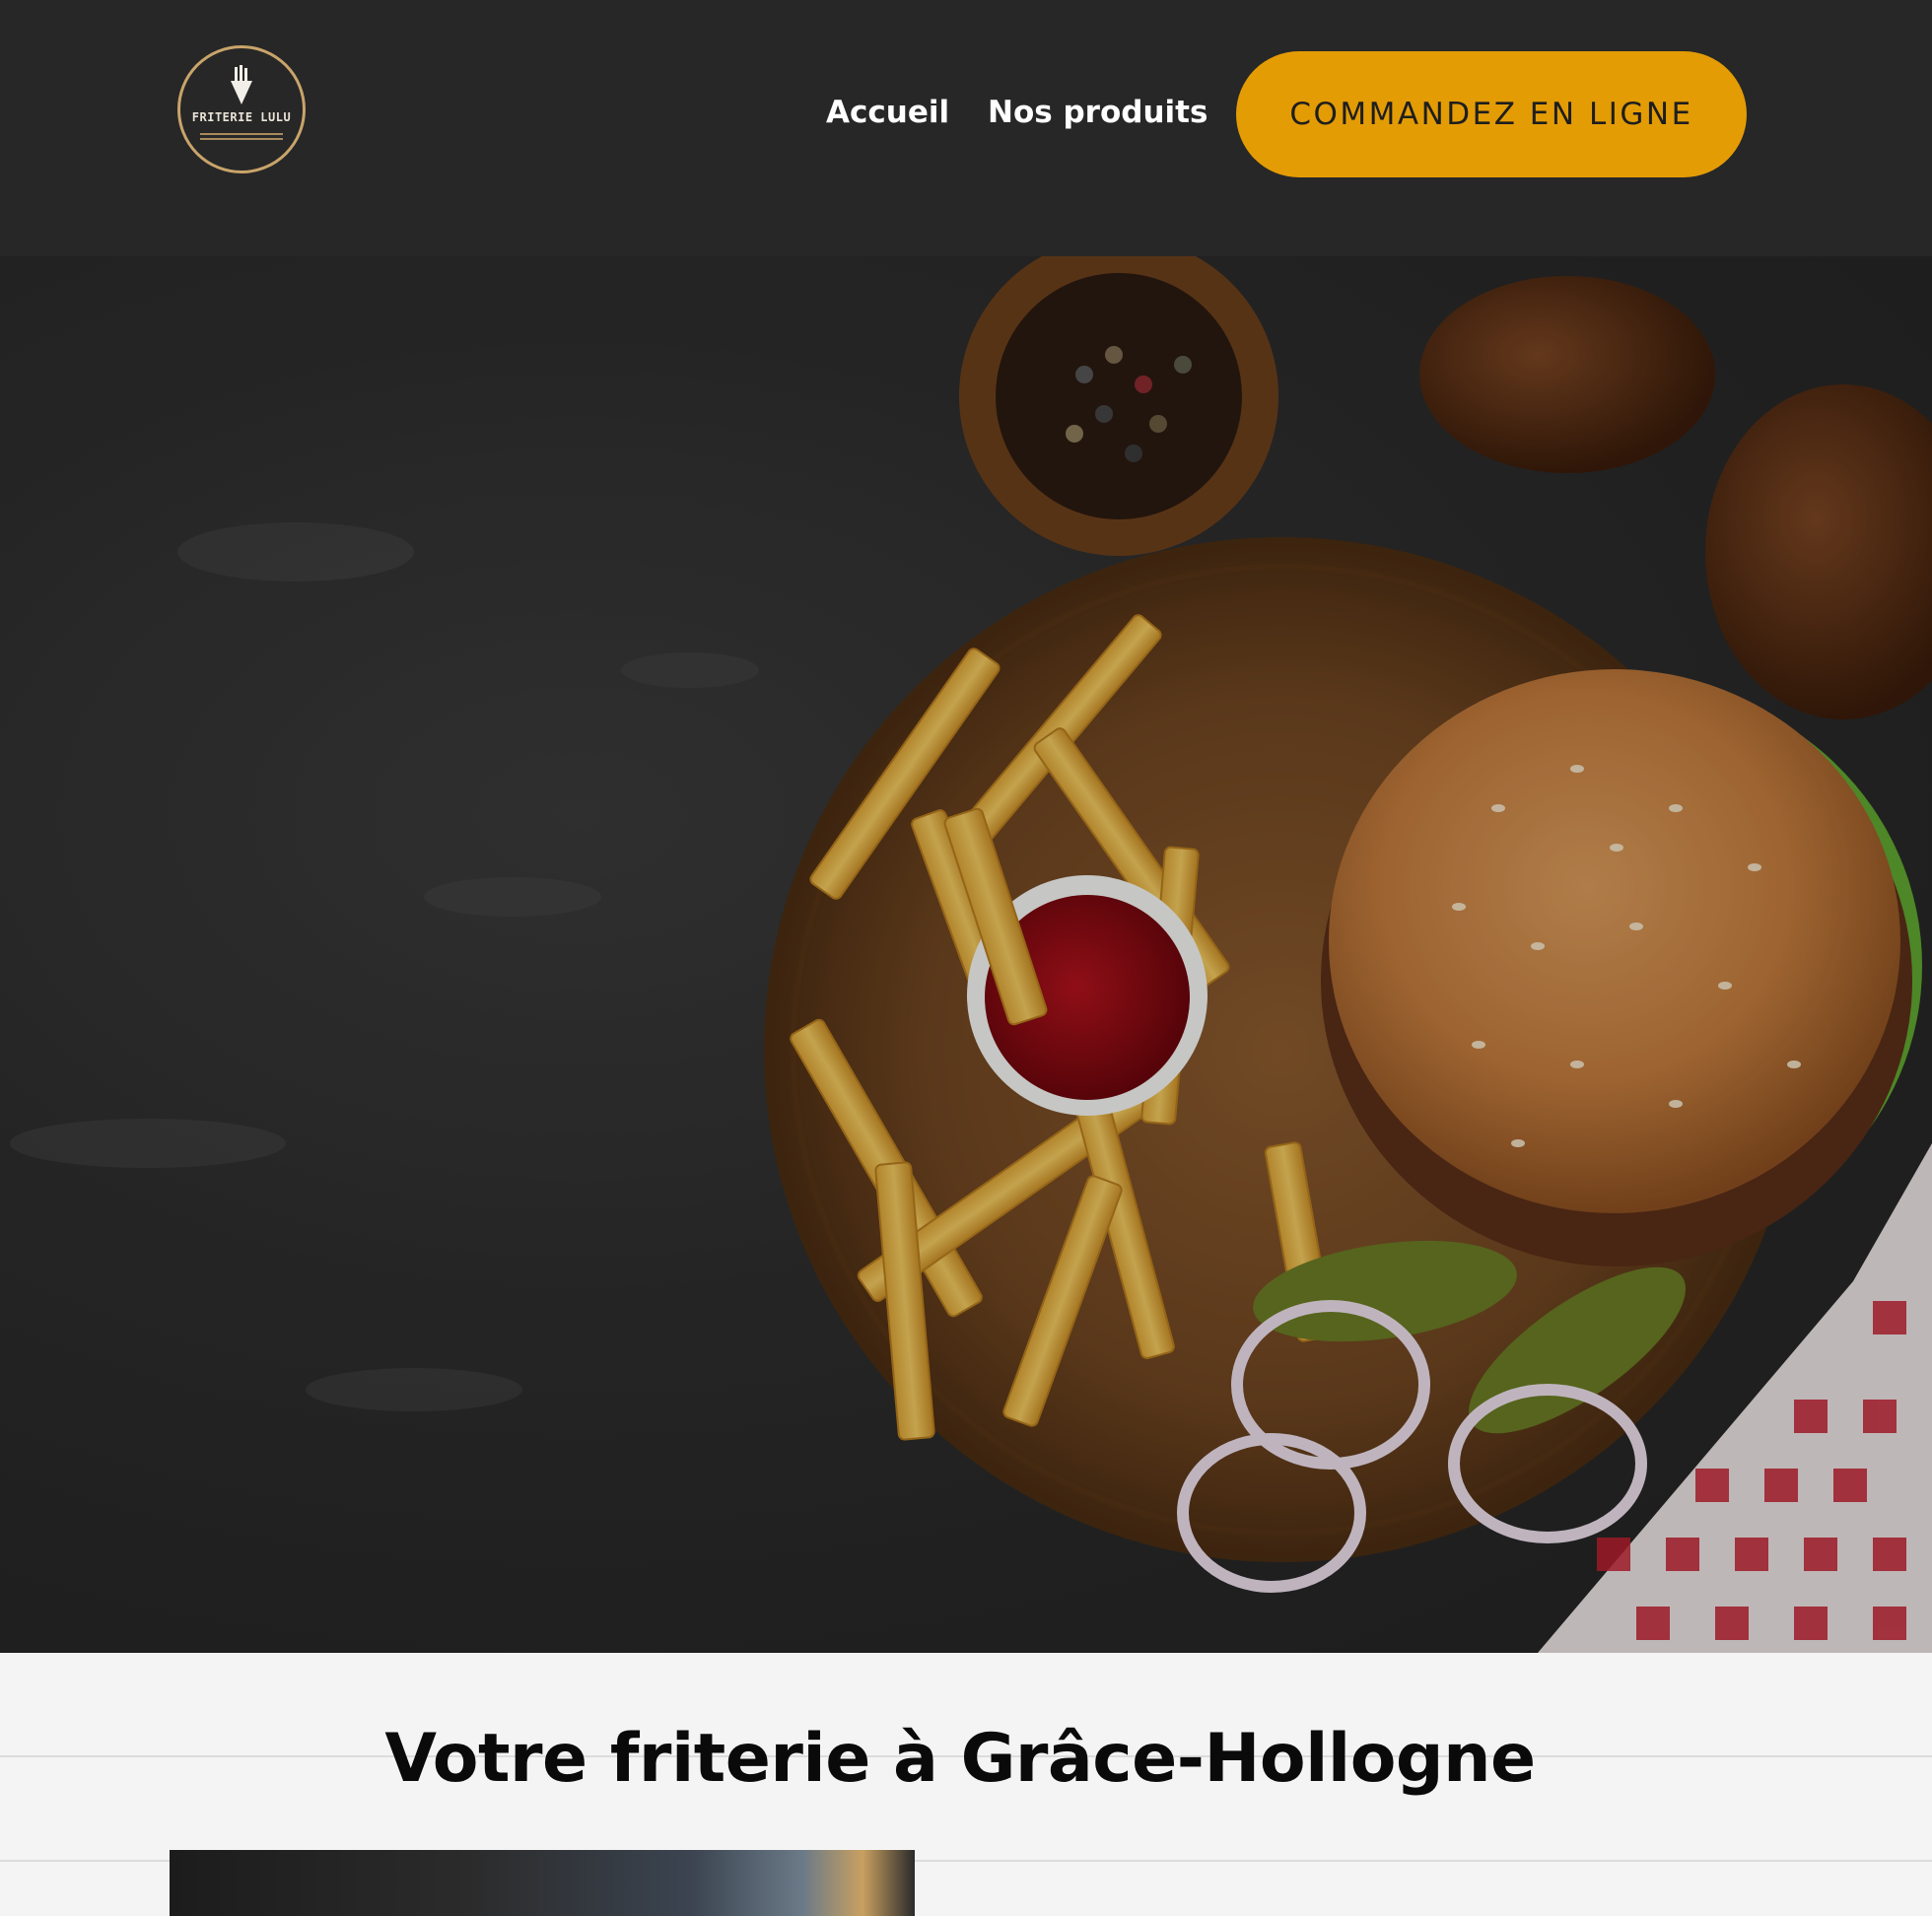 This screenshot has width=1932, height=1916. Describe the element at coordinates (1491, 114) in the screenshot. I see `order-online-button: COMMANDEZ EN LIGNE` at that location.